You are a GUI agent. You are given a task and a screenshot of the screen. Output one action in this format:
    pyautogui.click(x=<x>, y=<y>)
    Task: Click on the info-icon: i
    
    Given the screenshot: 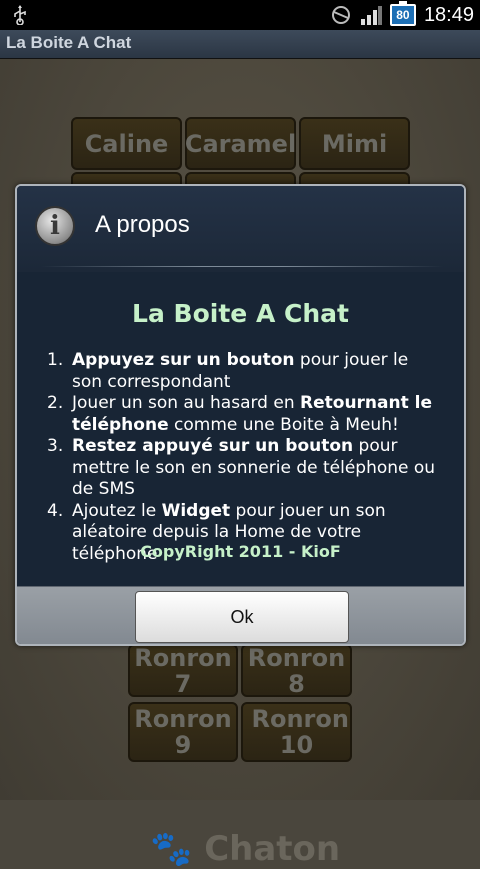 What is the action you would take?
    pyautogui.click(x=55, y=226)
    